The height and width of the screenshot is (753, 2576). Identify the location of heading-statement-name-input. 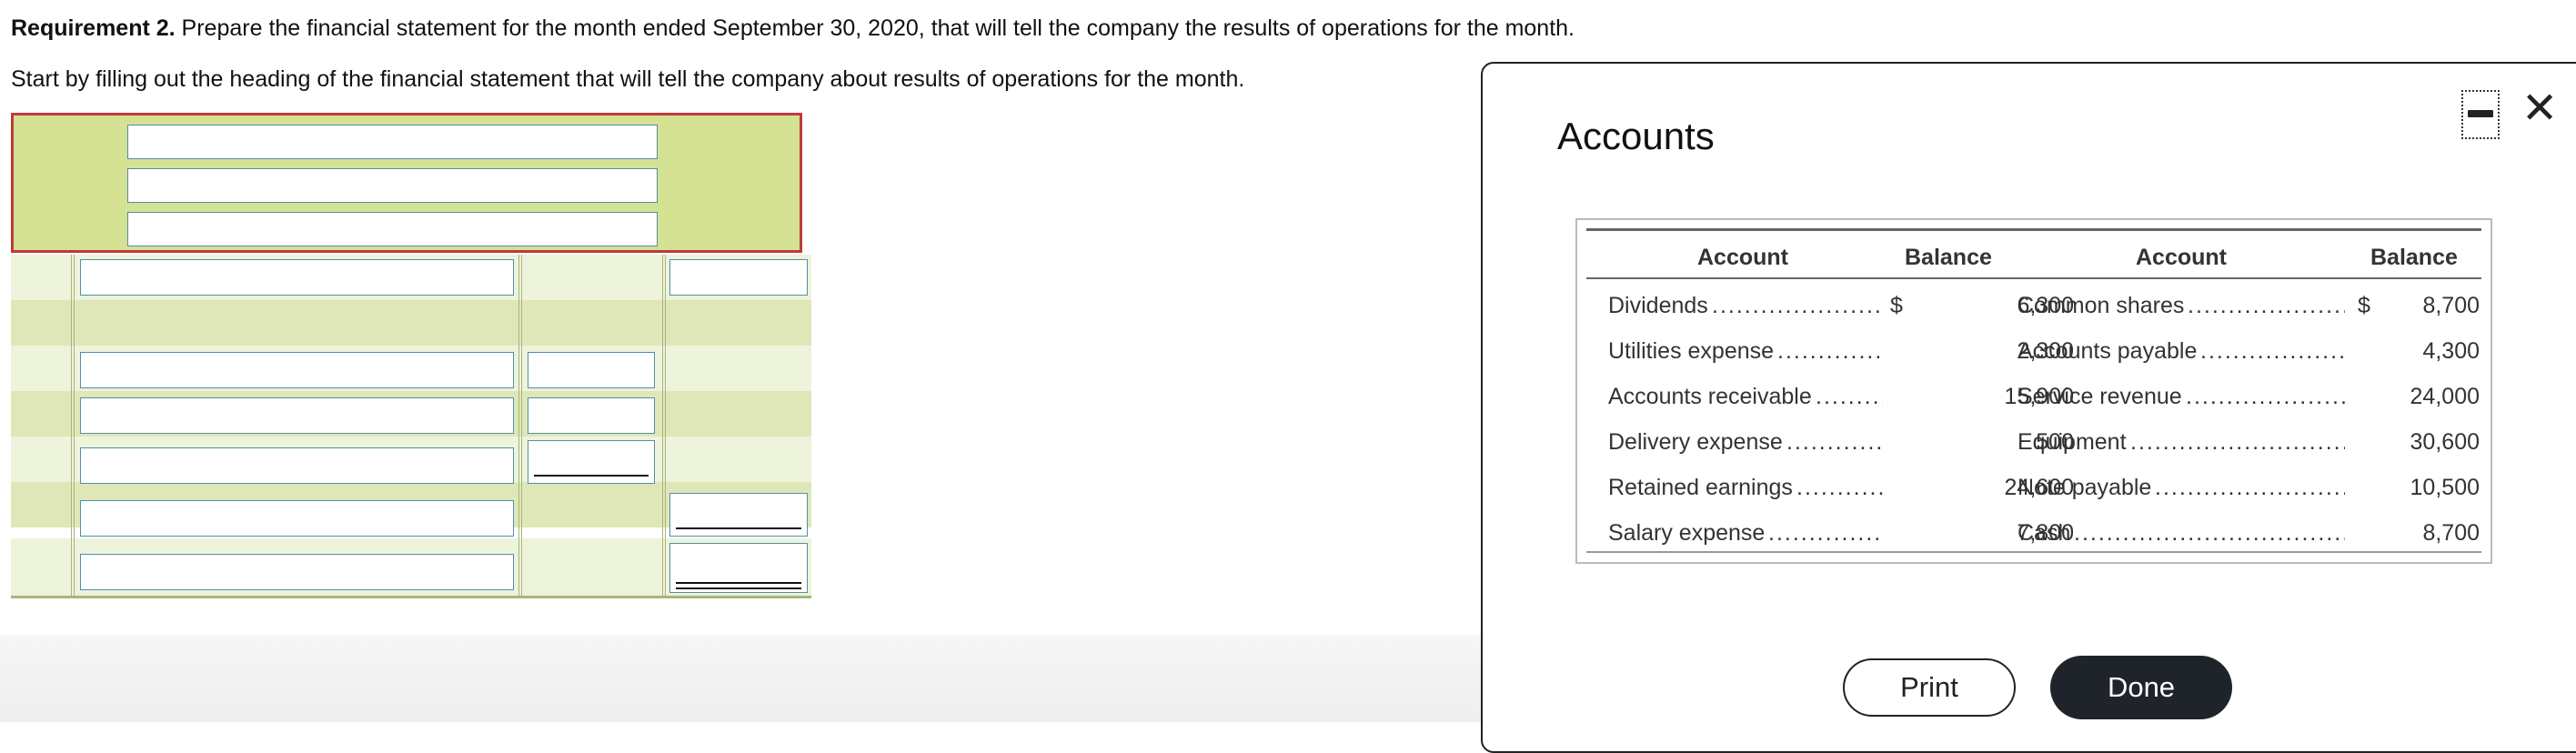
(392, 185).